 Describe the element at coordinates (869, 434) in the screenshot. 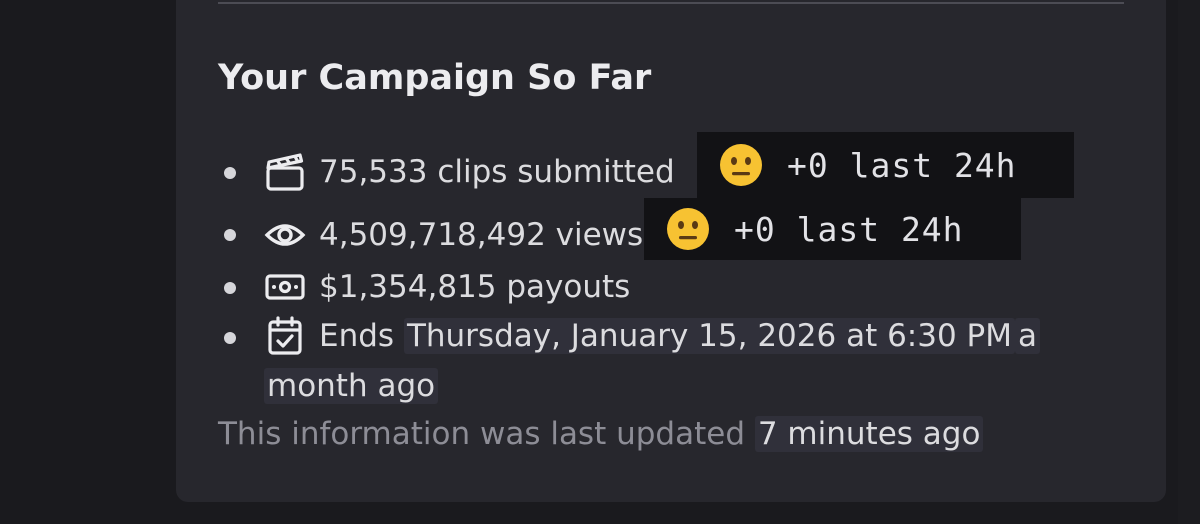

I see `last-updated-timestamp: 7 minutes ago` at that location.